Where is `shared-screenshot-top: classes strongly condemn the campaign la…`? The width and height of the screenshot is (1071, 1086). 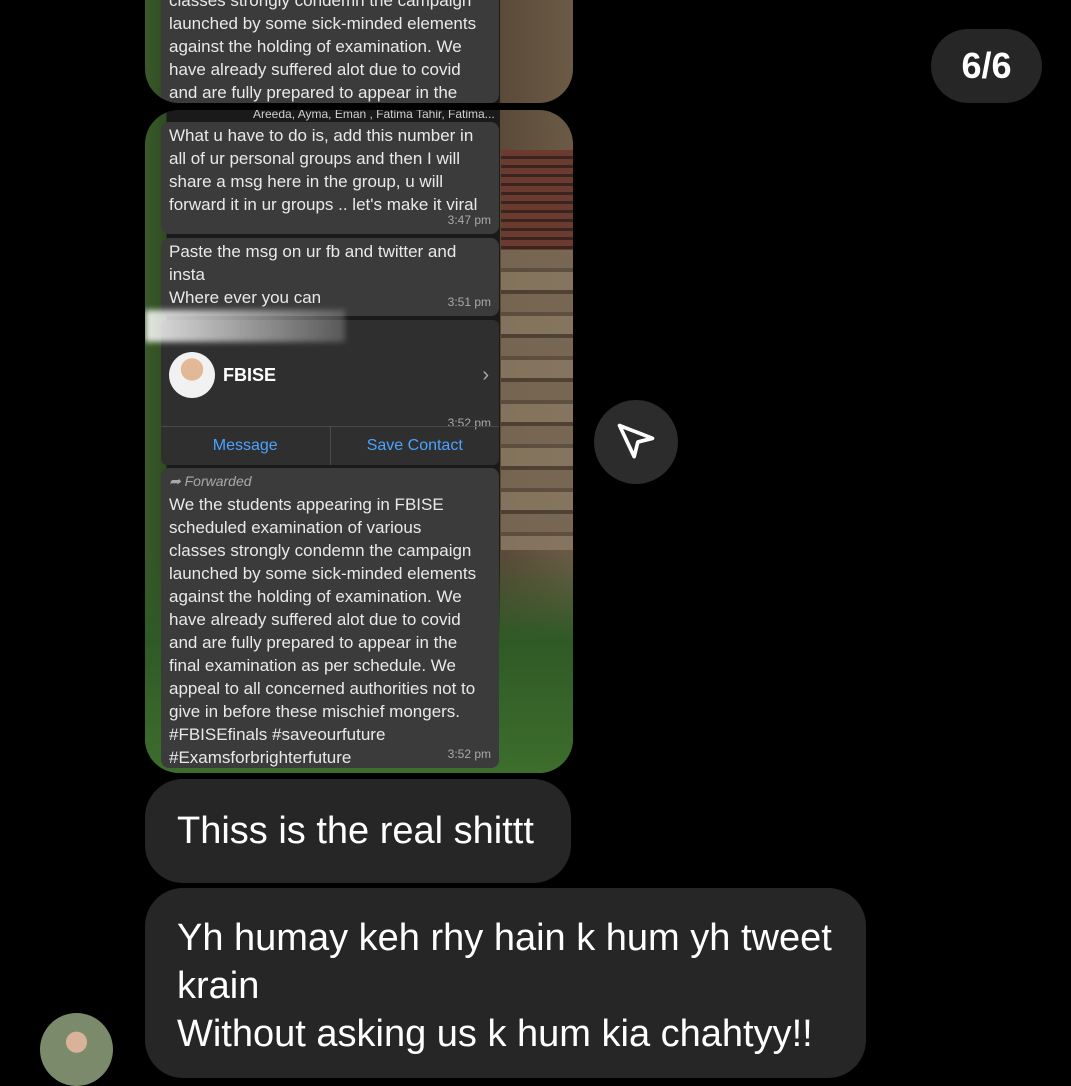
shared-screenshot-top: classes strongly condemn the campaign la… is located at coordinates (359, 51).